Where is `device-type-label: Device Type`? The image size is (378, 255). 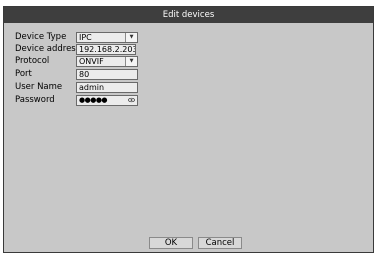 device-type-label: Device Type is located at coordinates (41, 37).